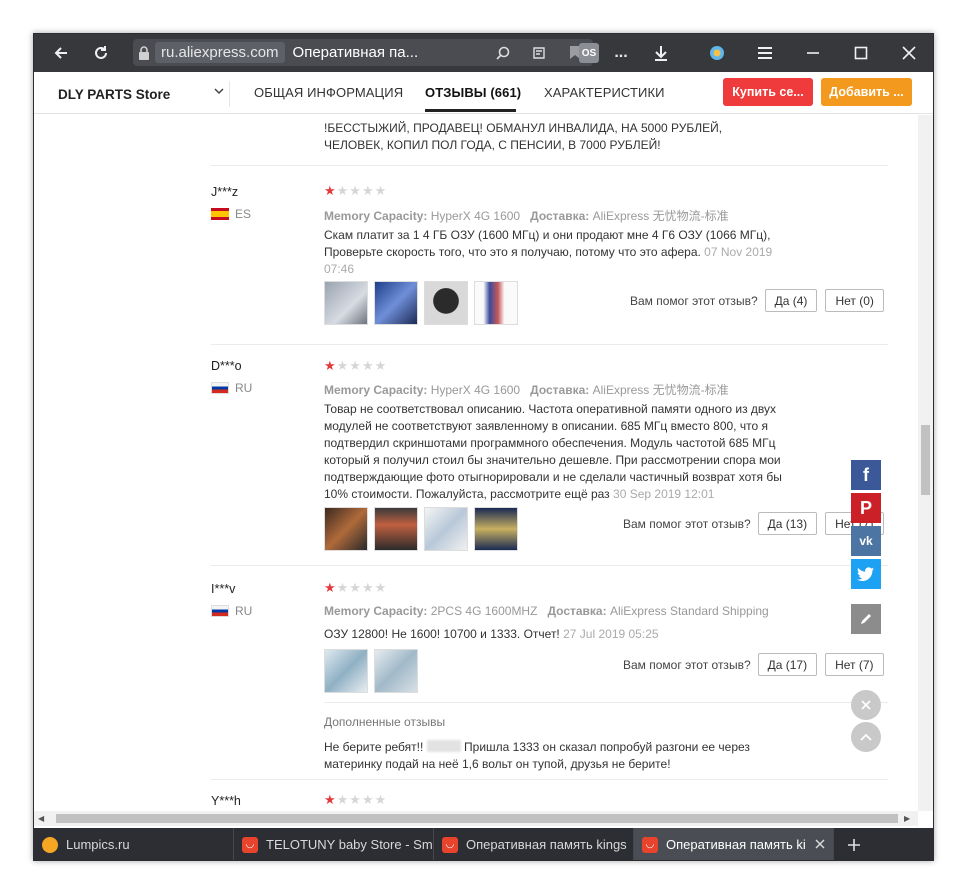 Image resolution: width=966 pixels, height=893 pixels. What do you see at coordinates (223, 589) in the screenshot?
I see `reviewer-name: I***v` at bounding box center [223, 589].